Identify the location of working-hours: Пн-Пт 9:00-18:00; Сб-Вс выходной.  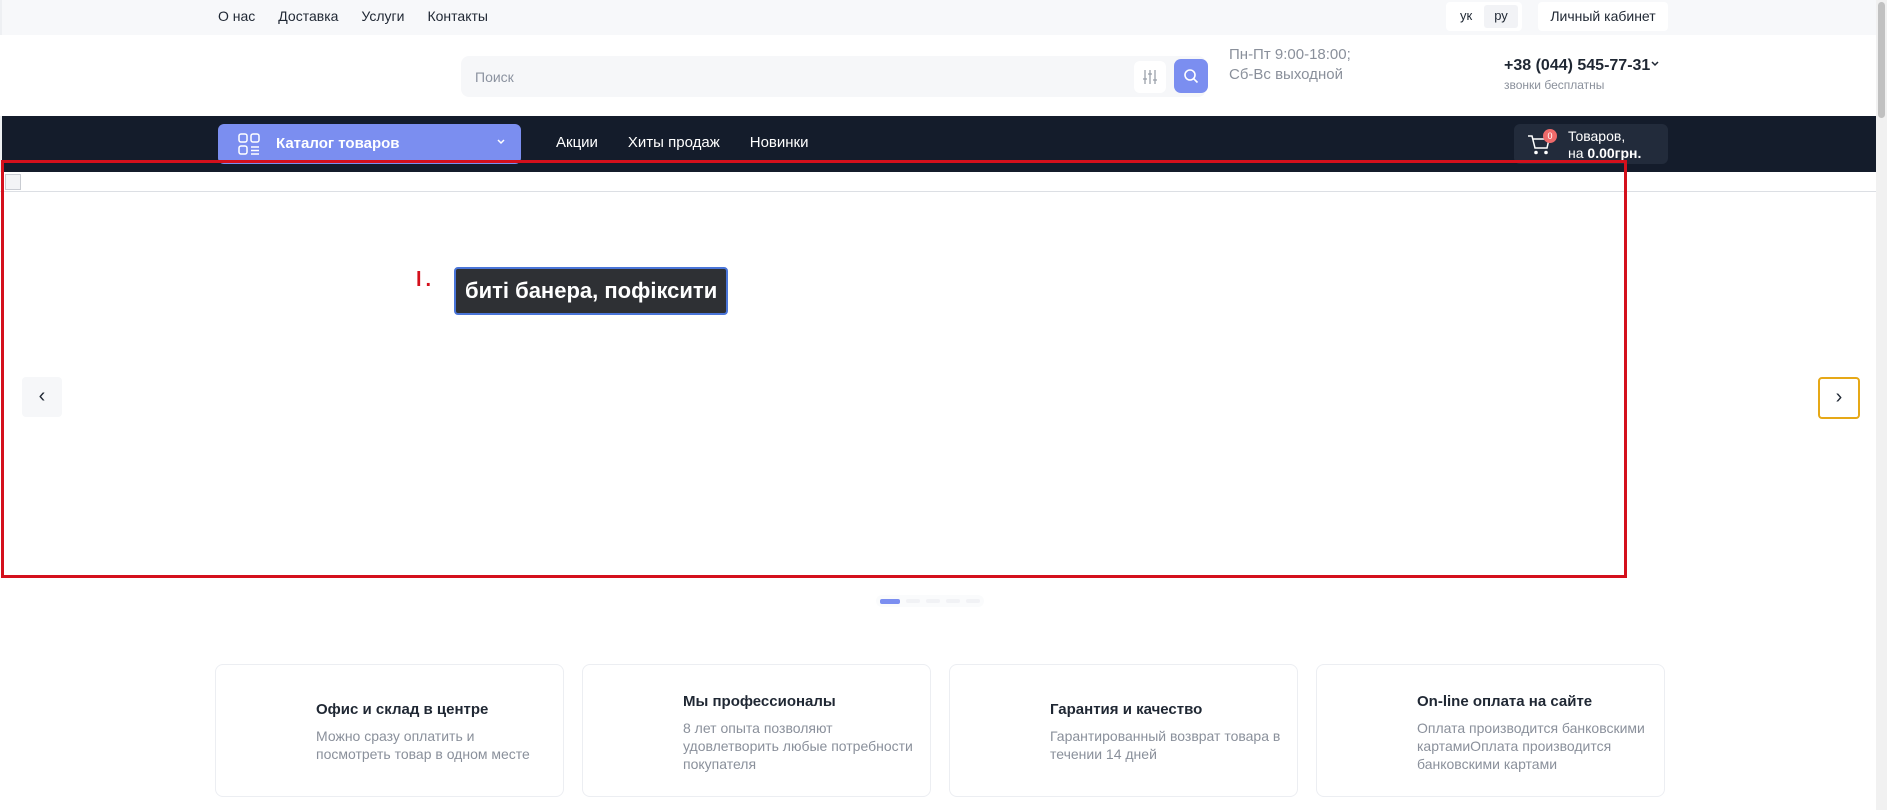
(1290, 65).